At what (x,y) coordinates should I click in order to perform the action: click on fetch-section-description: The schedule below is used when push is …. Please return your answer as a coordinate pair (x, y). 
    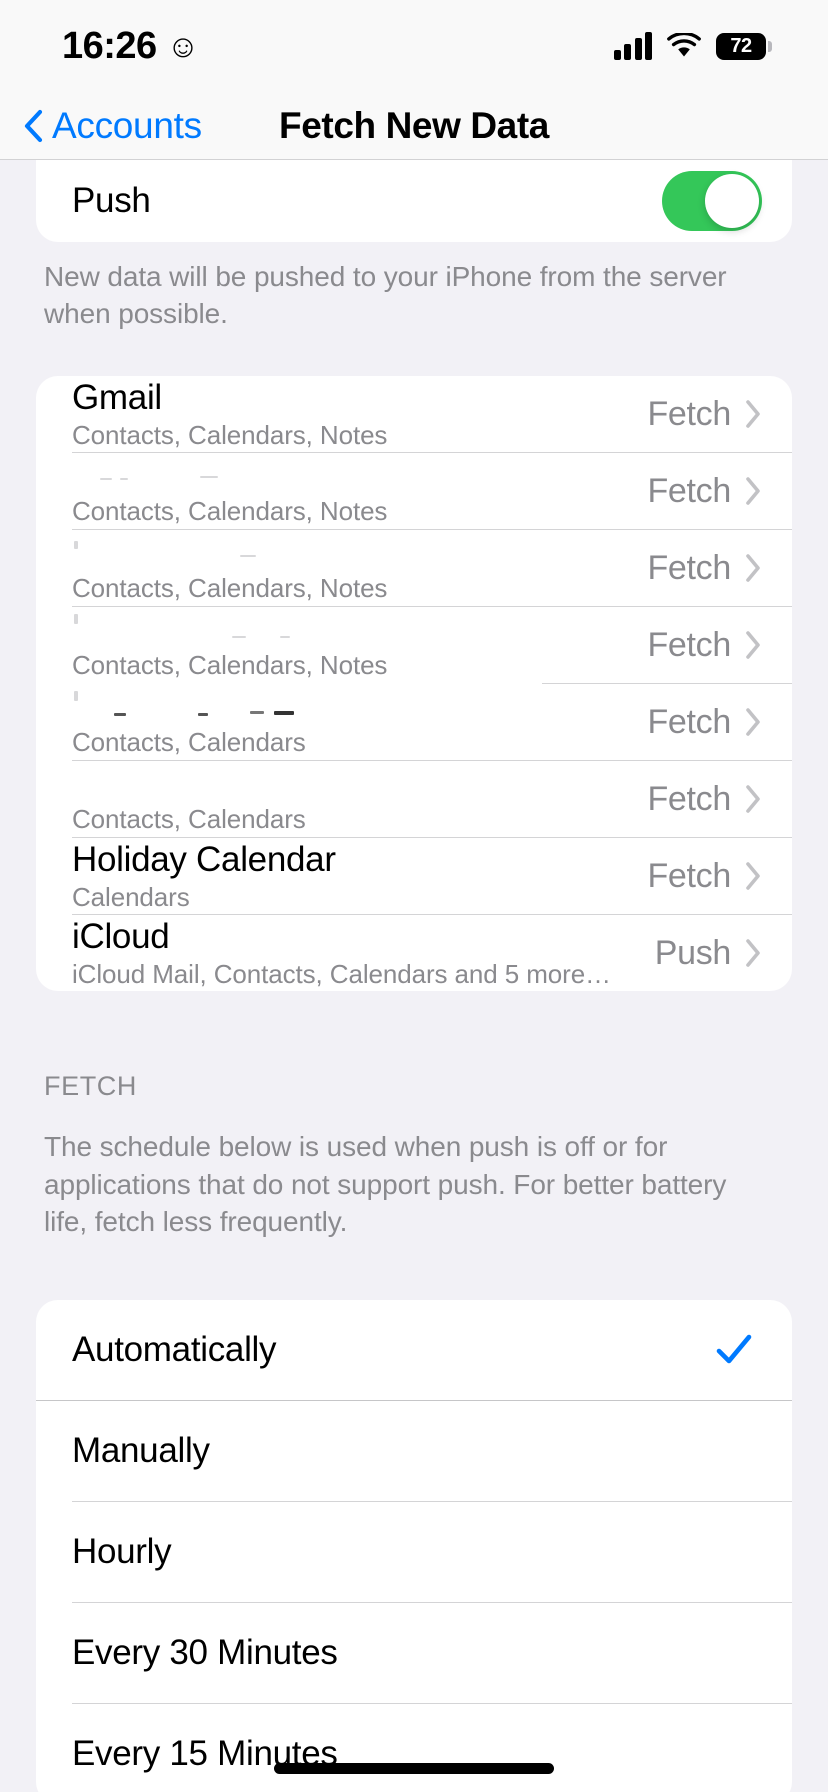
    Looking at the image, I should click on (385, 1184).